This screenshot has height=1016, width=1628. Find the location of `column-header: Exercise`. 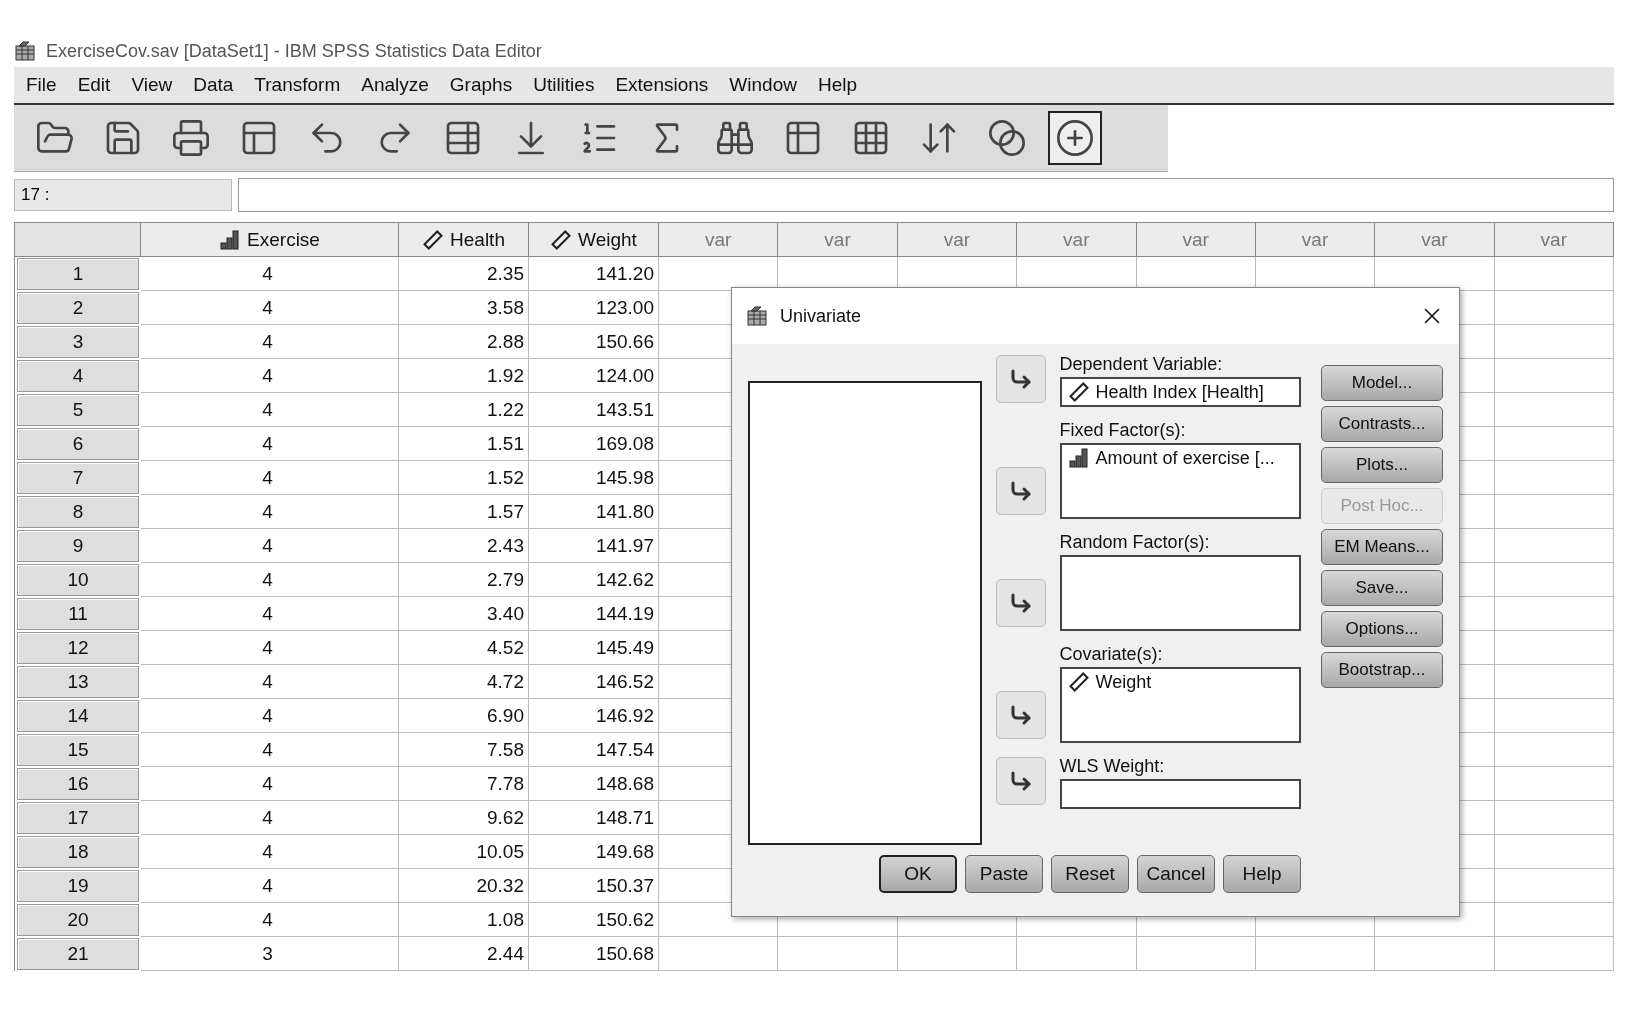

column-header: Exercise is located at coordinates (270, 240).